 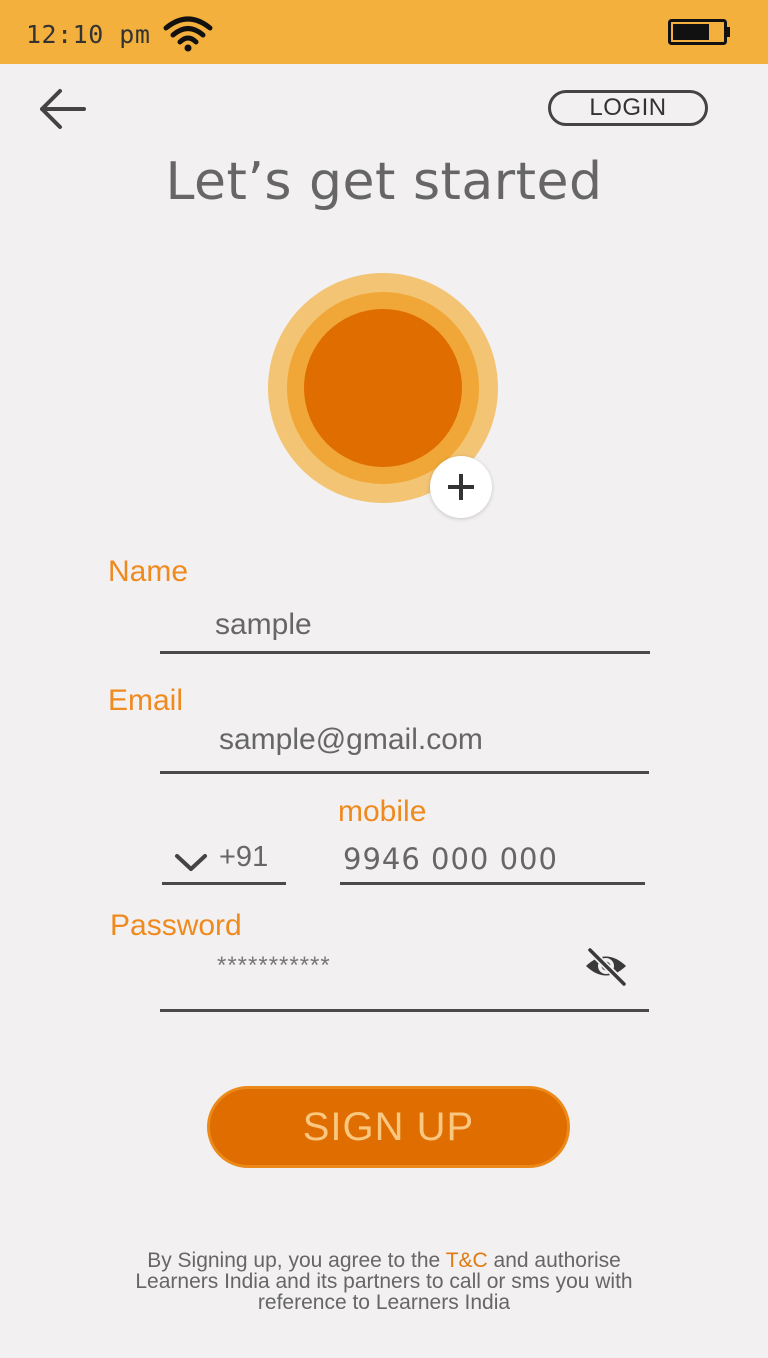 I want to click on chevron-down-icon, so click(x=191, y=862).